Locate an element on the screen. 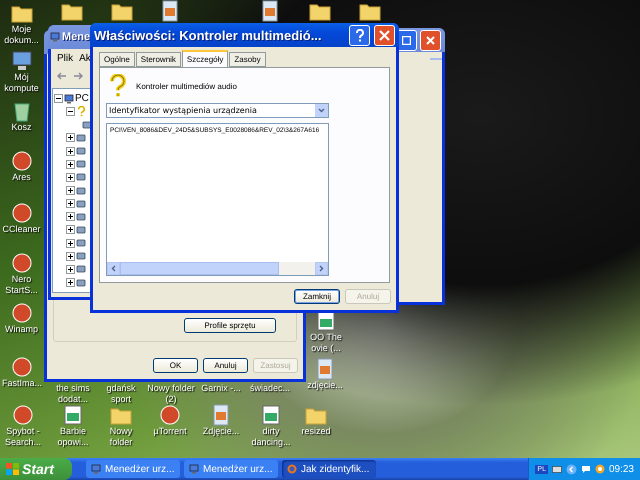  desktop-icon-label: gdańsk sport is located at coordinates (121, 393).